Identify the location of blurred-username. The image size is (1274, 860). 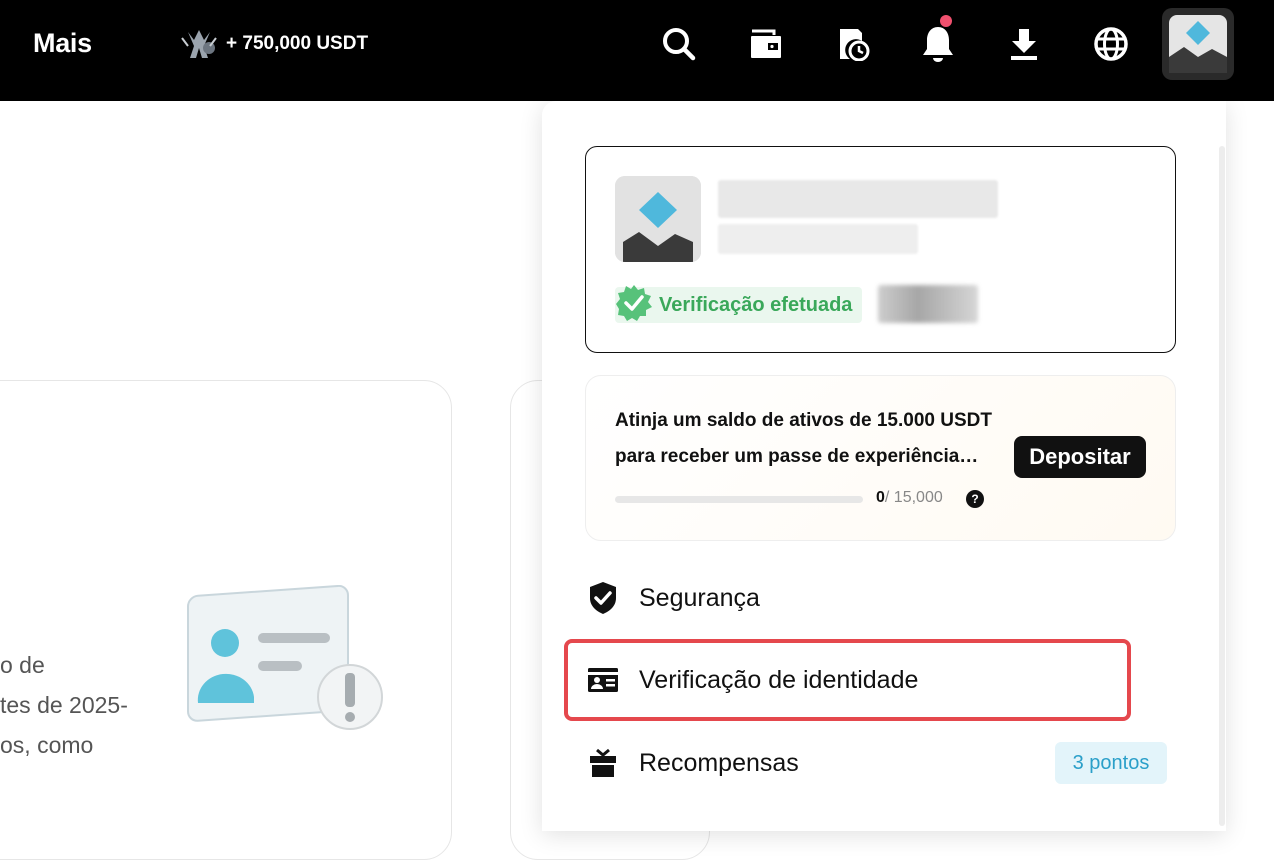
(858, 199).